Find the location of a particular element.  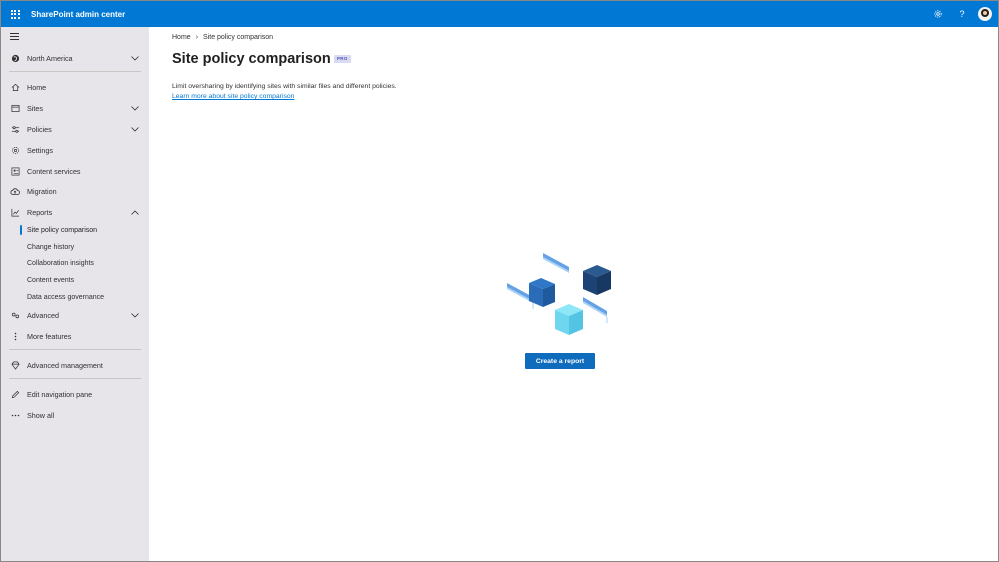

region-selector: North America is located at coordinates (75, 58).